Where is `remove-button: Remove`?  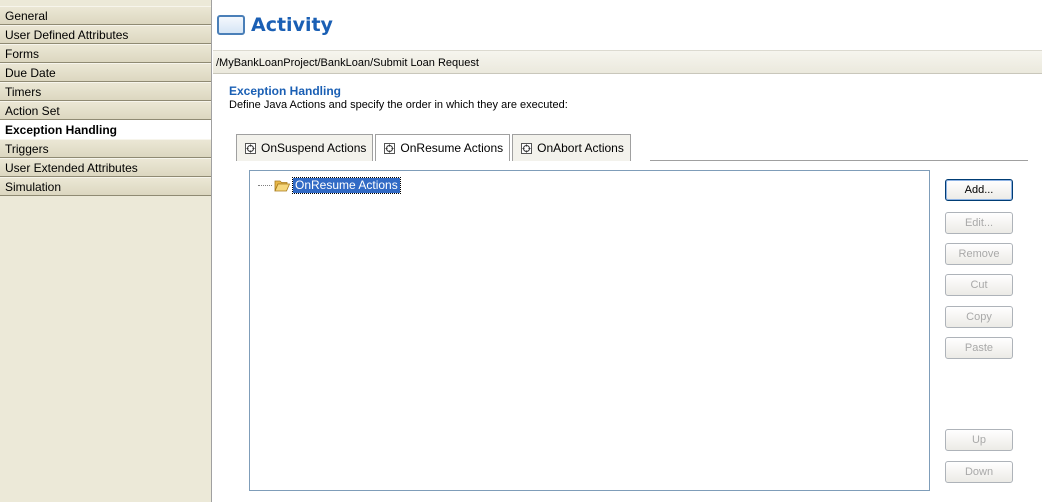
remove-button: Remove is located at coordinates (979, 254).